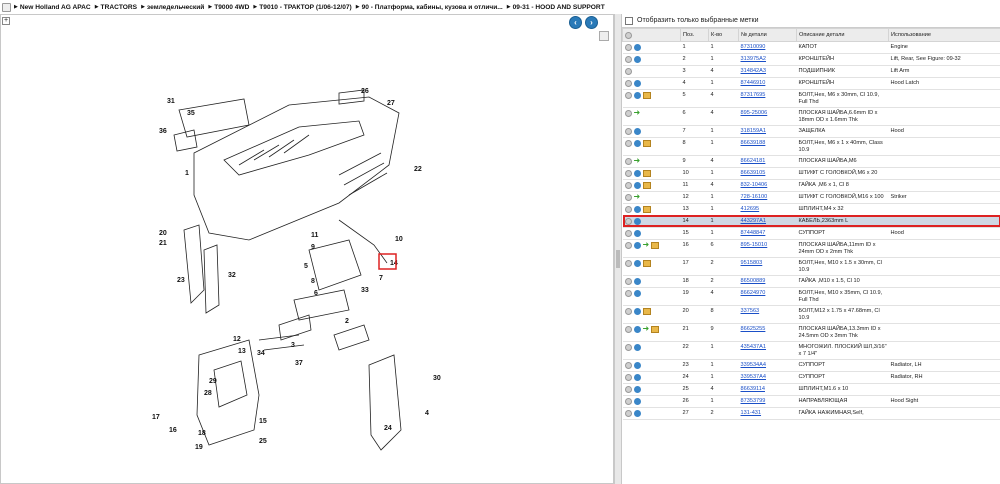 This screenshot has height=484, width=1000. I want to click on part-number-cell: 337563, so click(767, 314).